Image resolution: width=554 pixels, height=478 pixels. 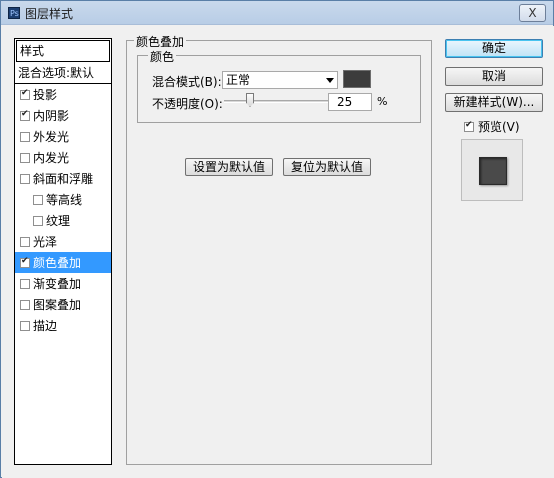 I want to click on style-item: 纹理, so click(x=63, y=220).